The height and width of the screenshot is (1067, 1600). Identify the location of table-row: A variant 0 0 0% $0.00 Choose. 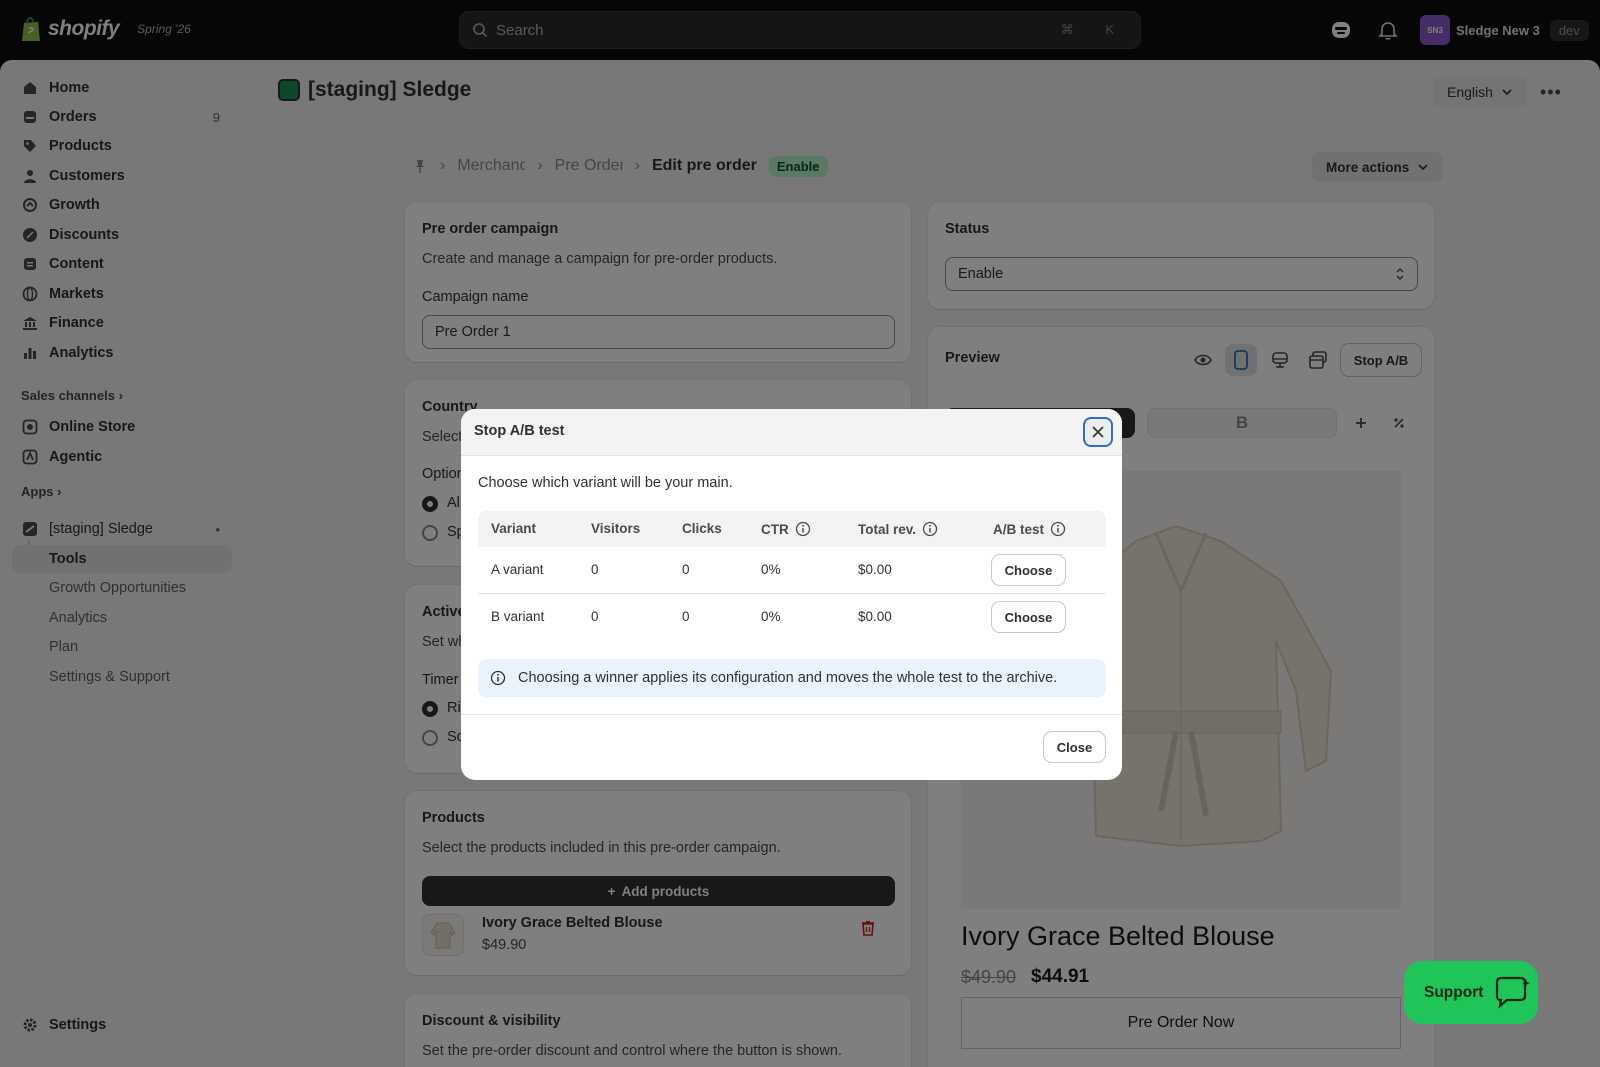
(792, 570).